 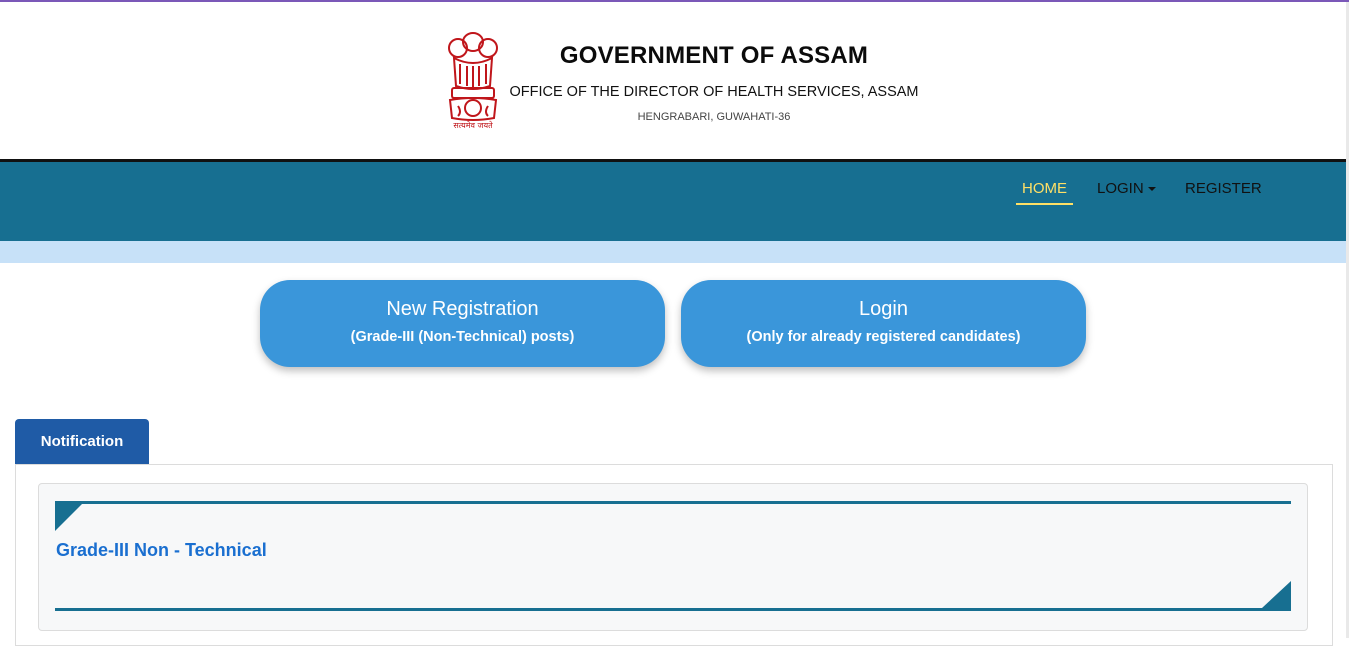 What do you see at coordinates (883, 337) in the screenshot?
I see `login-subtitle: (Only for already registered candidates)` at bounding box center [883, 337].